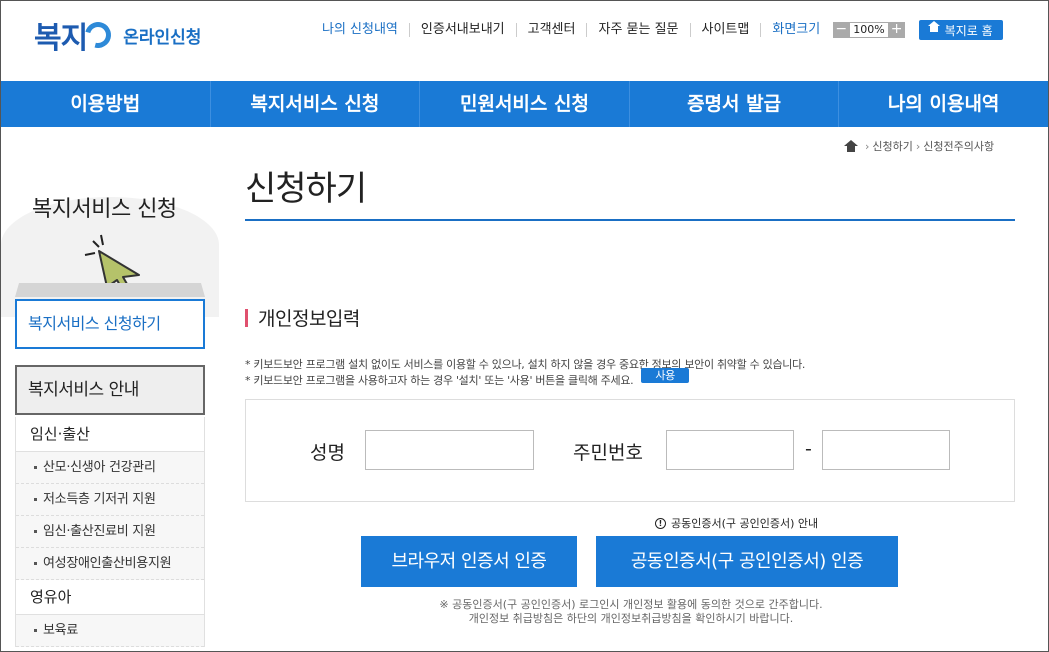  What do you see at coordinates (104, 209) in the screenshot?
I see `sidebar-title: 복지서비스 신청` at bounding box center [104, 209].